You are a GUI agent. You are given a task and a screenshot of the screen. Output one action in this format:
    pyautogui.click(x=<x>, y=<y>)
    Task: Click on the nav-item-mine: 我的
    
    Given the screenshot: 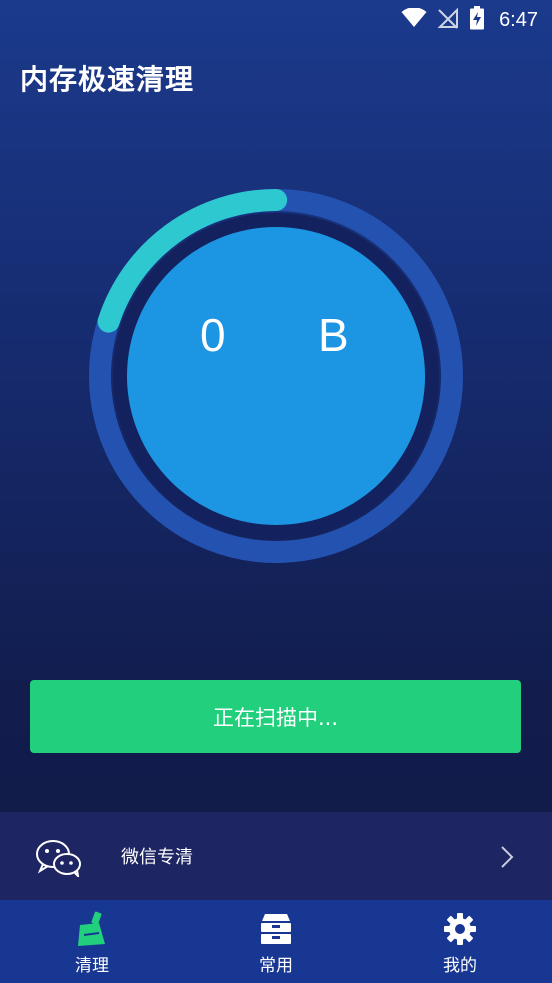 What is the action you would take?
    pyautogui.click(x=460, y=941)
    